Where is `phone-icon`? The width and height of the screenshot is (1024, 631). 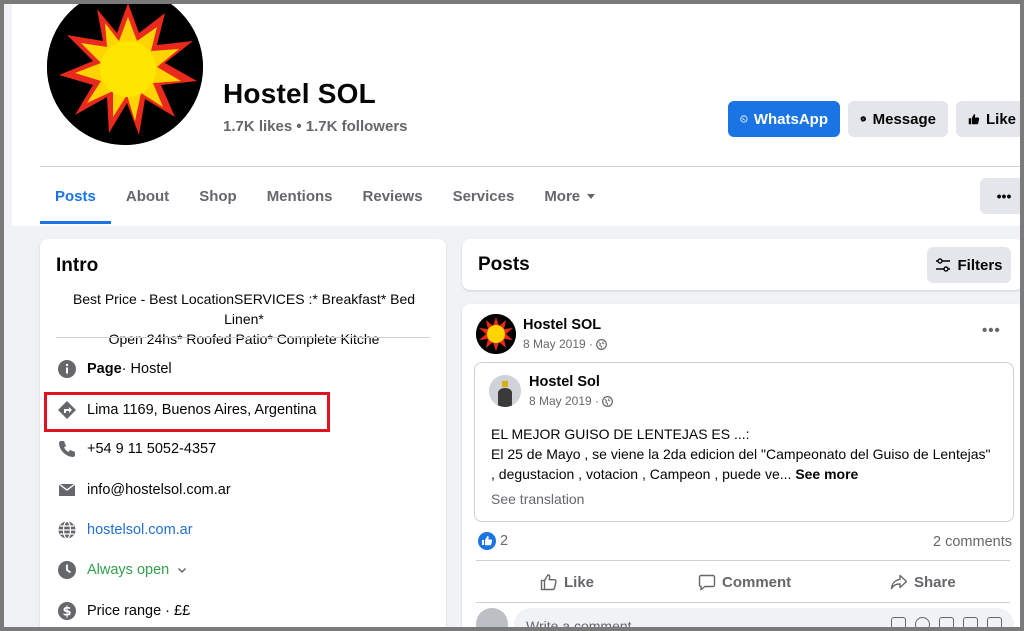 phone-icon is located at coordinates (67, 449).